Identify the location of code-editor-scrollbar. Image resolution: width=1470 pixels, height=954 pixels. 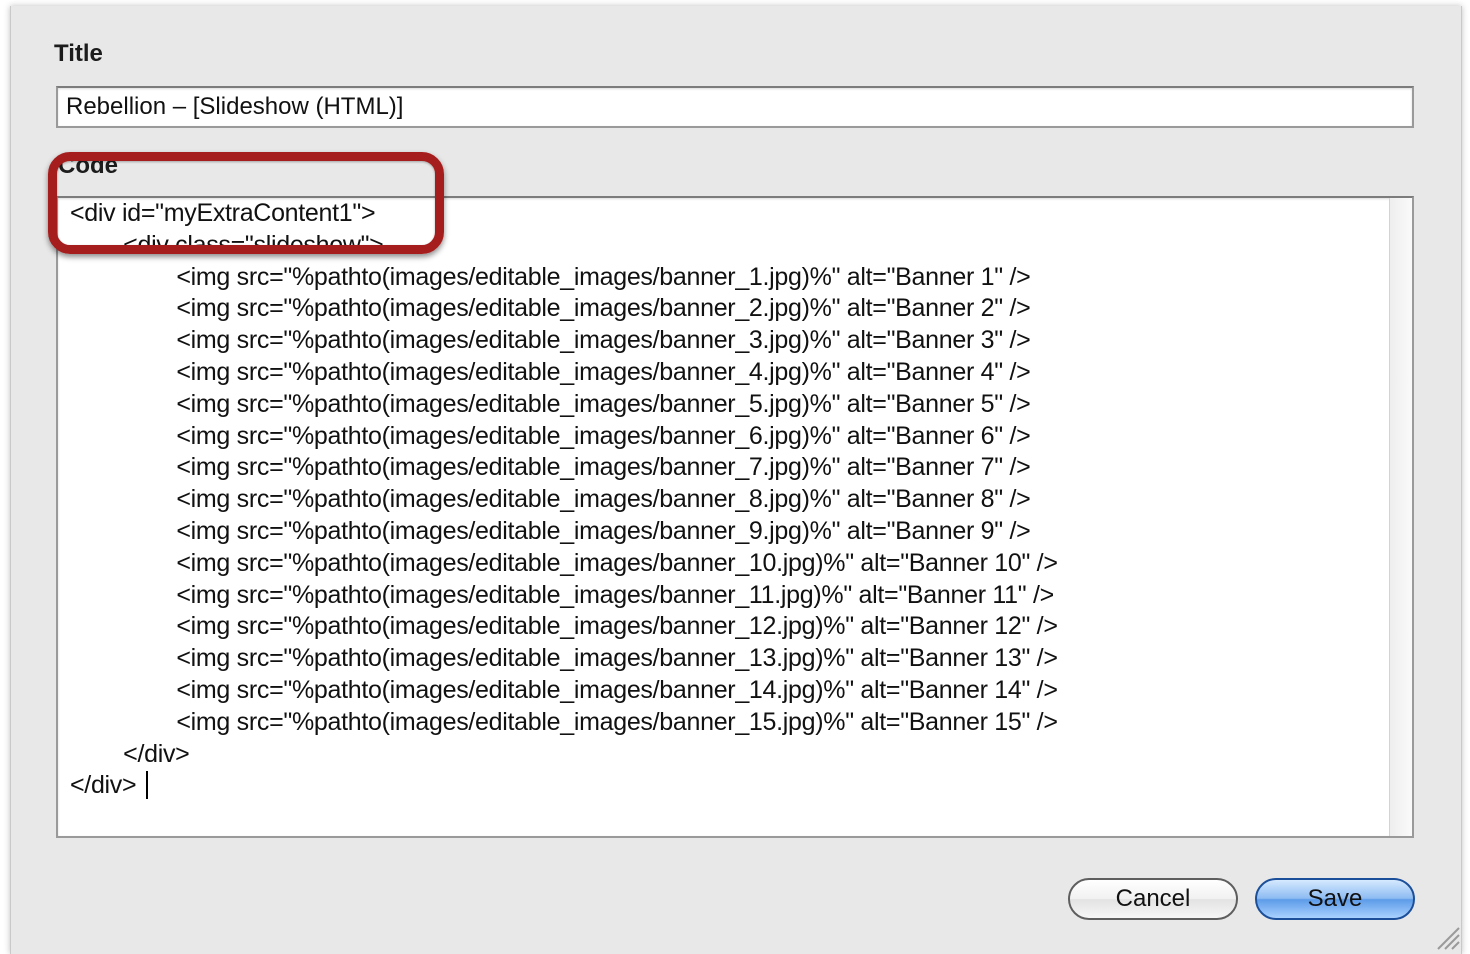
(1400, 517).